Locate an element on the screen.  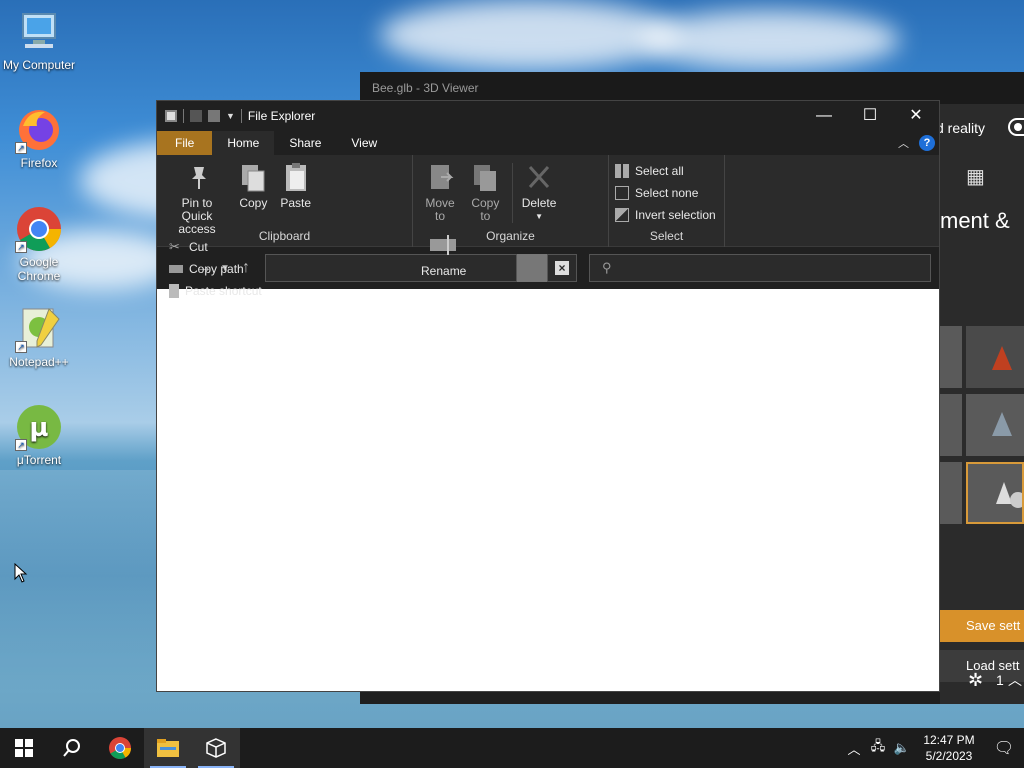
mouse-cursor-icon is located at coordinates (21, 573).